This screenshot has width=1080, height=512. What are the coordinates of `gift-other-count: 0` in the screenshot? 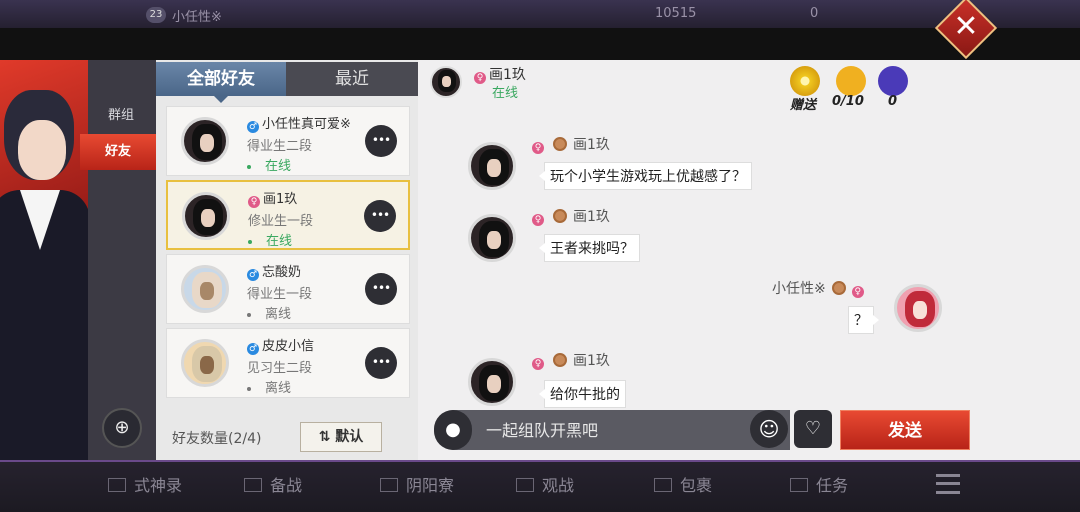 It's located at (893, 101).